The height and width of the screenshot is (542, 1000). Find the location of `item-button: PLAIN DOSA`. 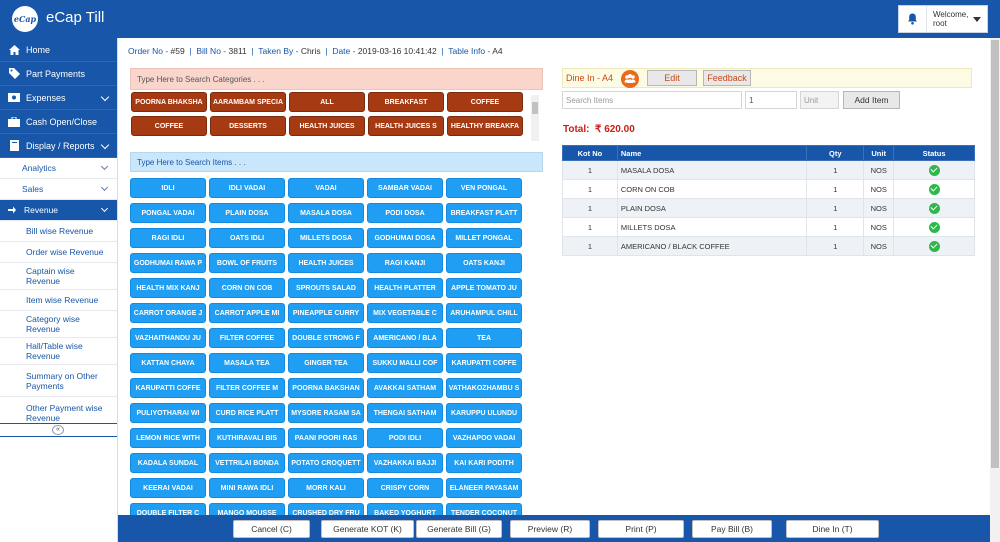

item-button: PLAIN DOSA is located at coordinates (247, 213).